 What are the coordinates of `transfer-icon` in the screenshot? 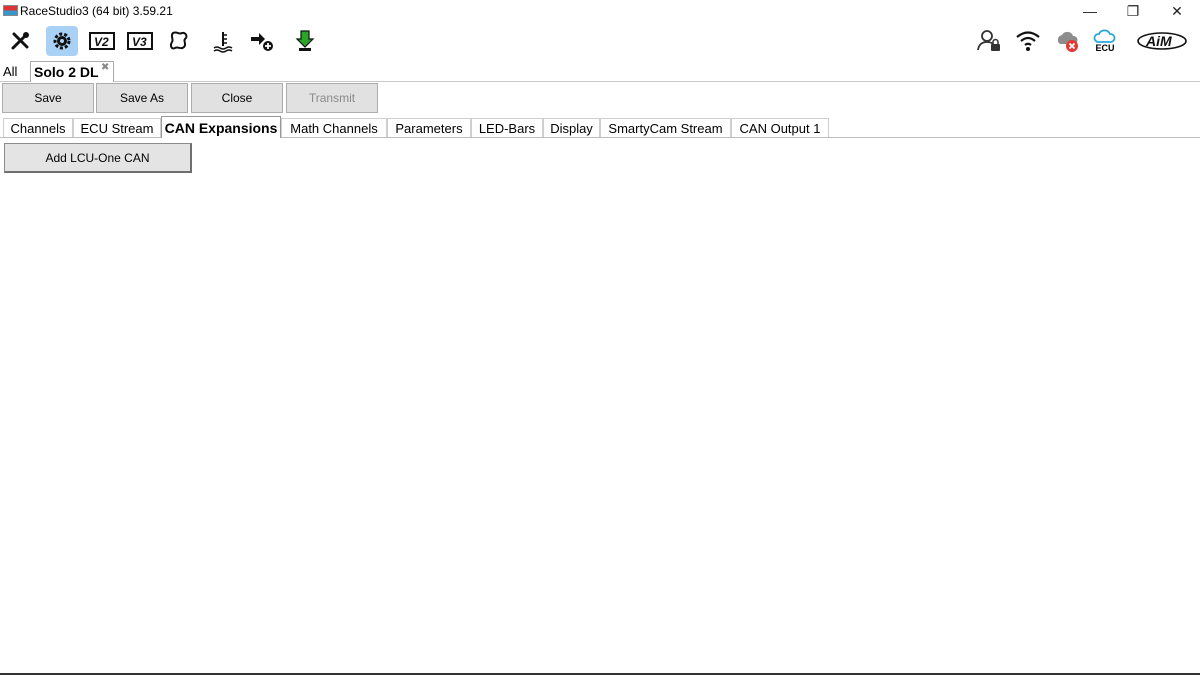 It's located at (305, 41).